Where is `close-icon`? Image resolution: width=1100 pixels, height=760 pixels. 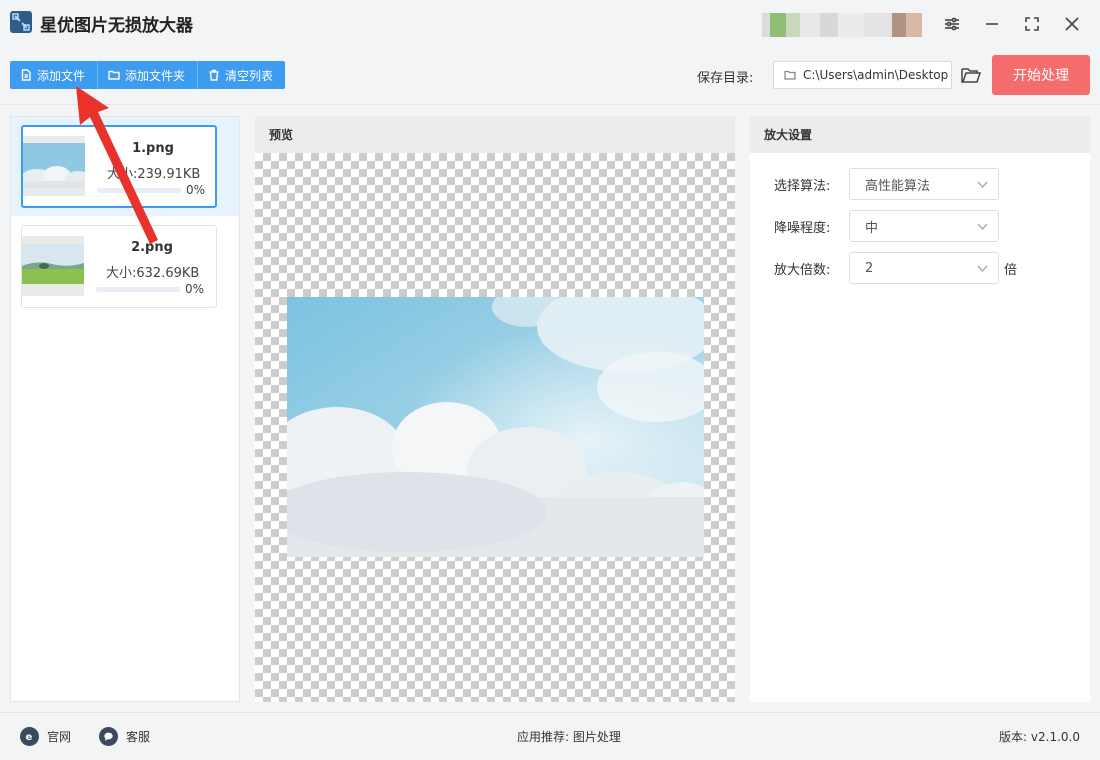
close-icon is located at coordinates (1072, 24).